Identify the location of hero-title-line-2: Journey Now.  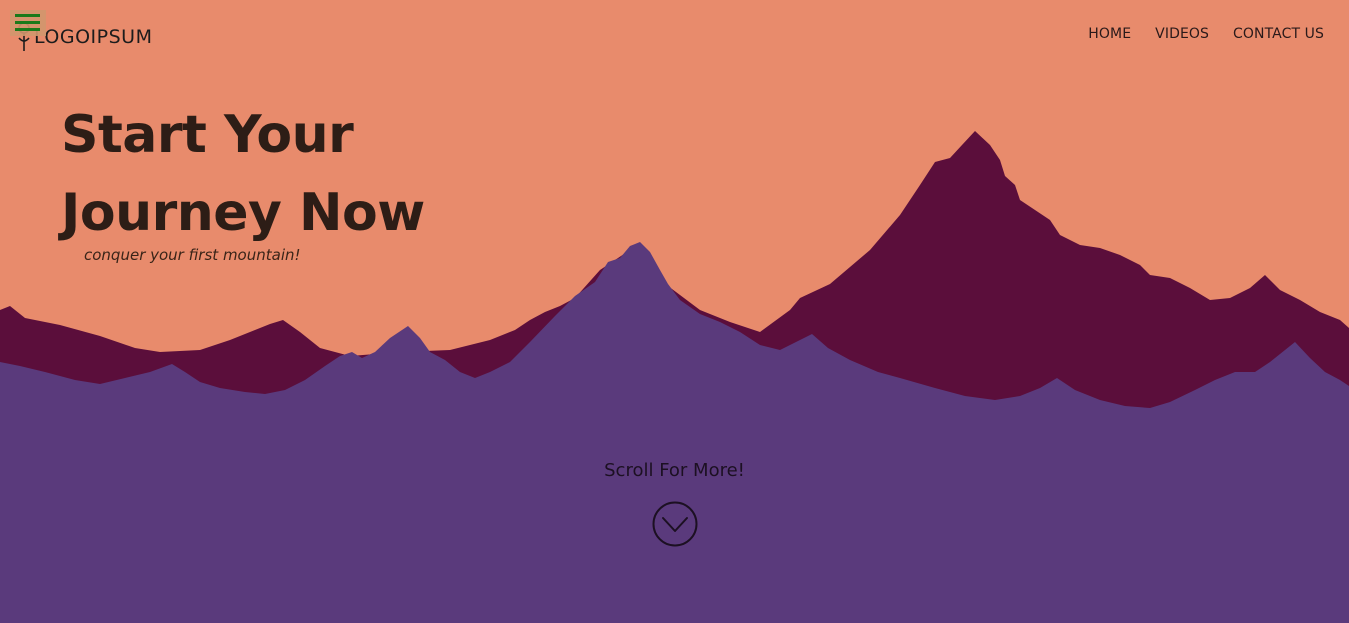
(243, 213).